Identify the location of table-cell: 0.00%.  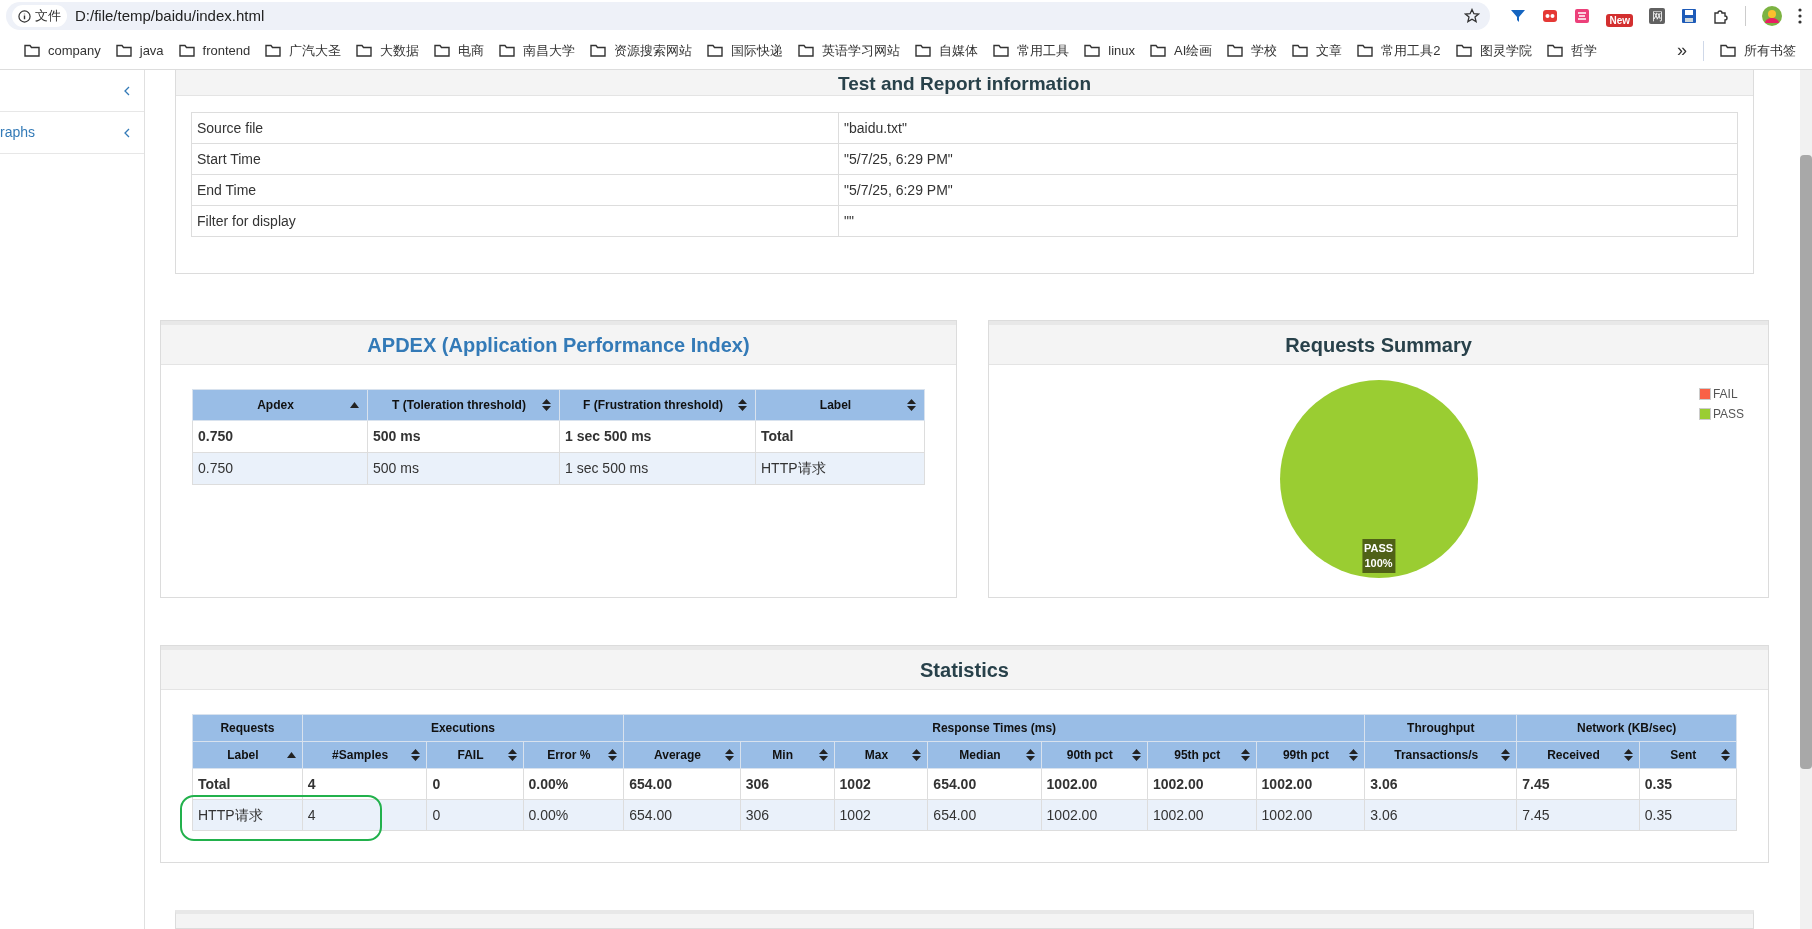
(573, 784).